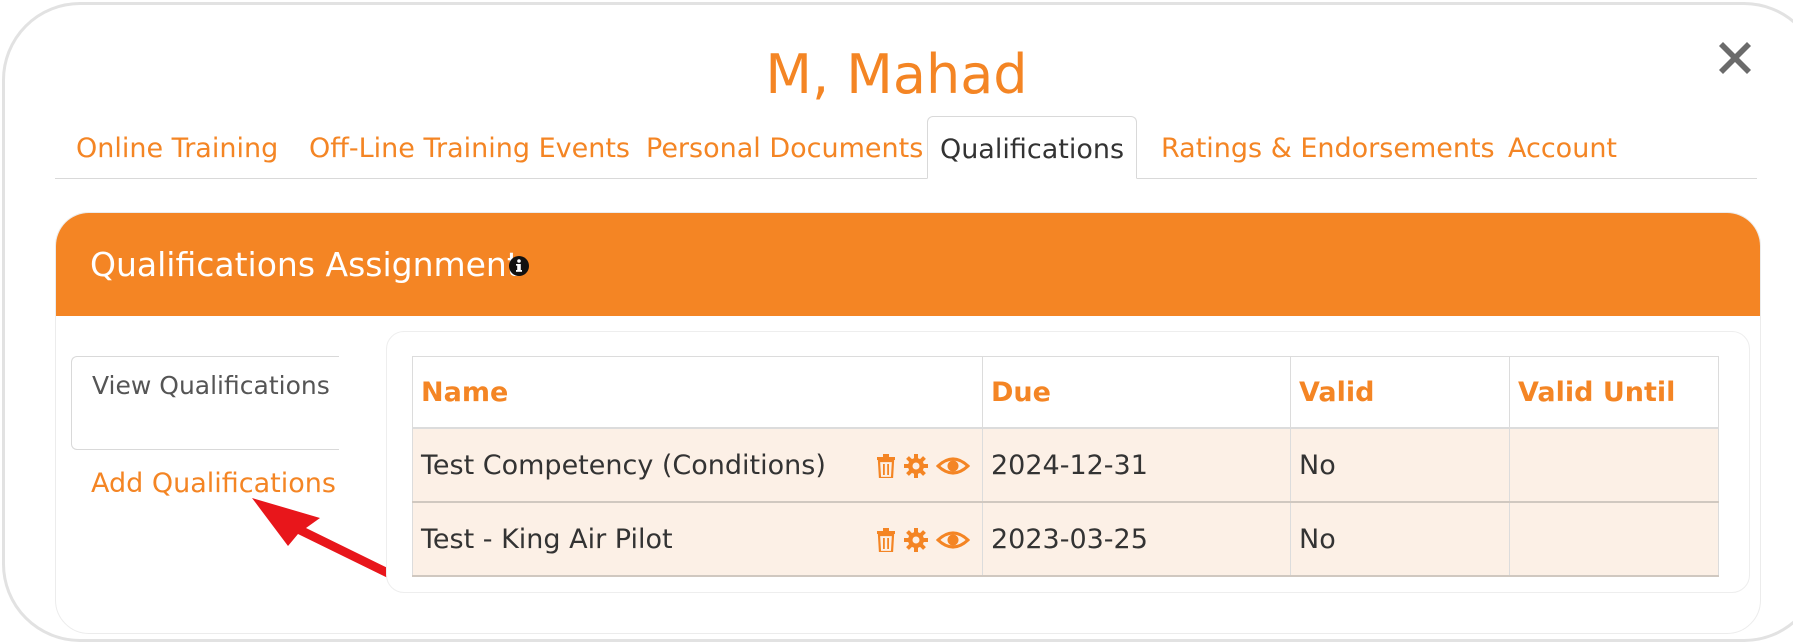 The height and width of the screenshot is (642, 1793). Describe the element at coordinates (1136, 392) in the screenshot. I see `column-header-due: Due` at that location.